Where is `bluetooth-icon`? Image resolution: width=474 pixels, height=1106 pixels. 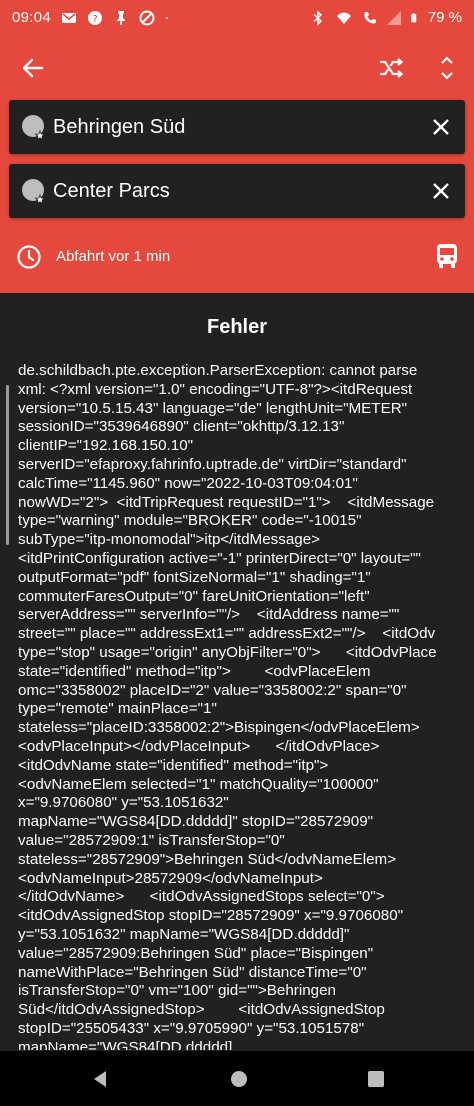
bluetooth-icon is located at coordinates (317, 17).